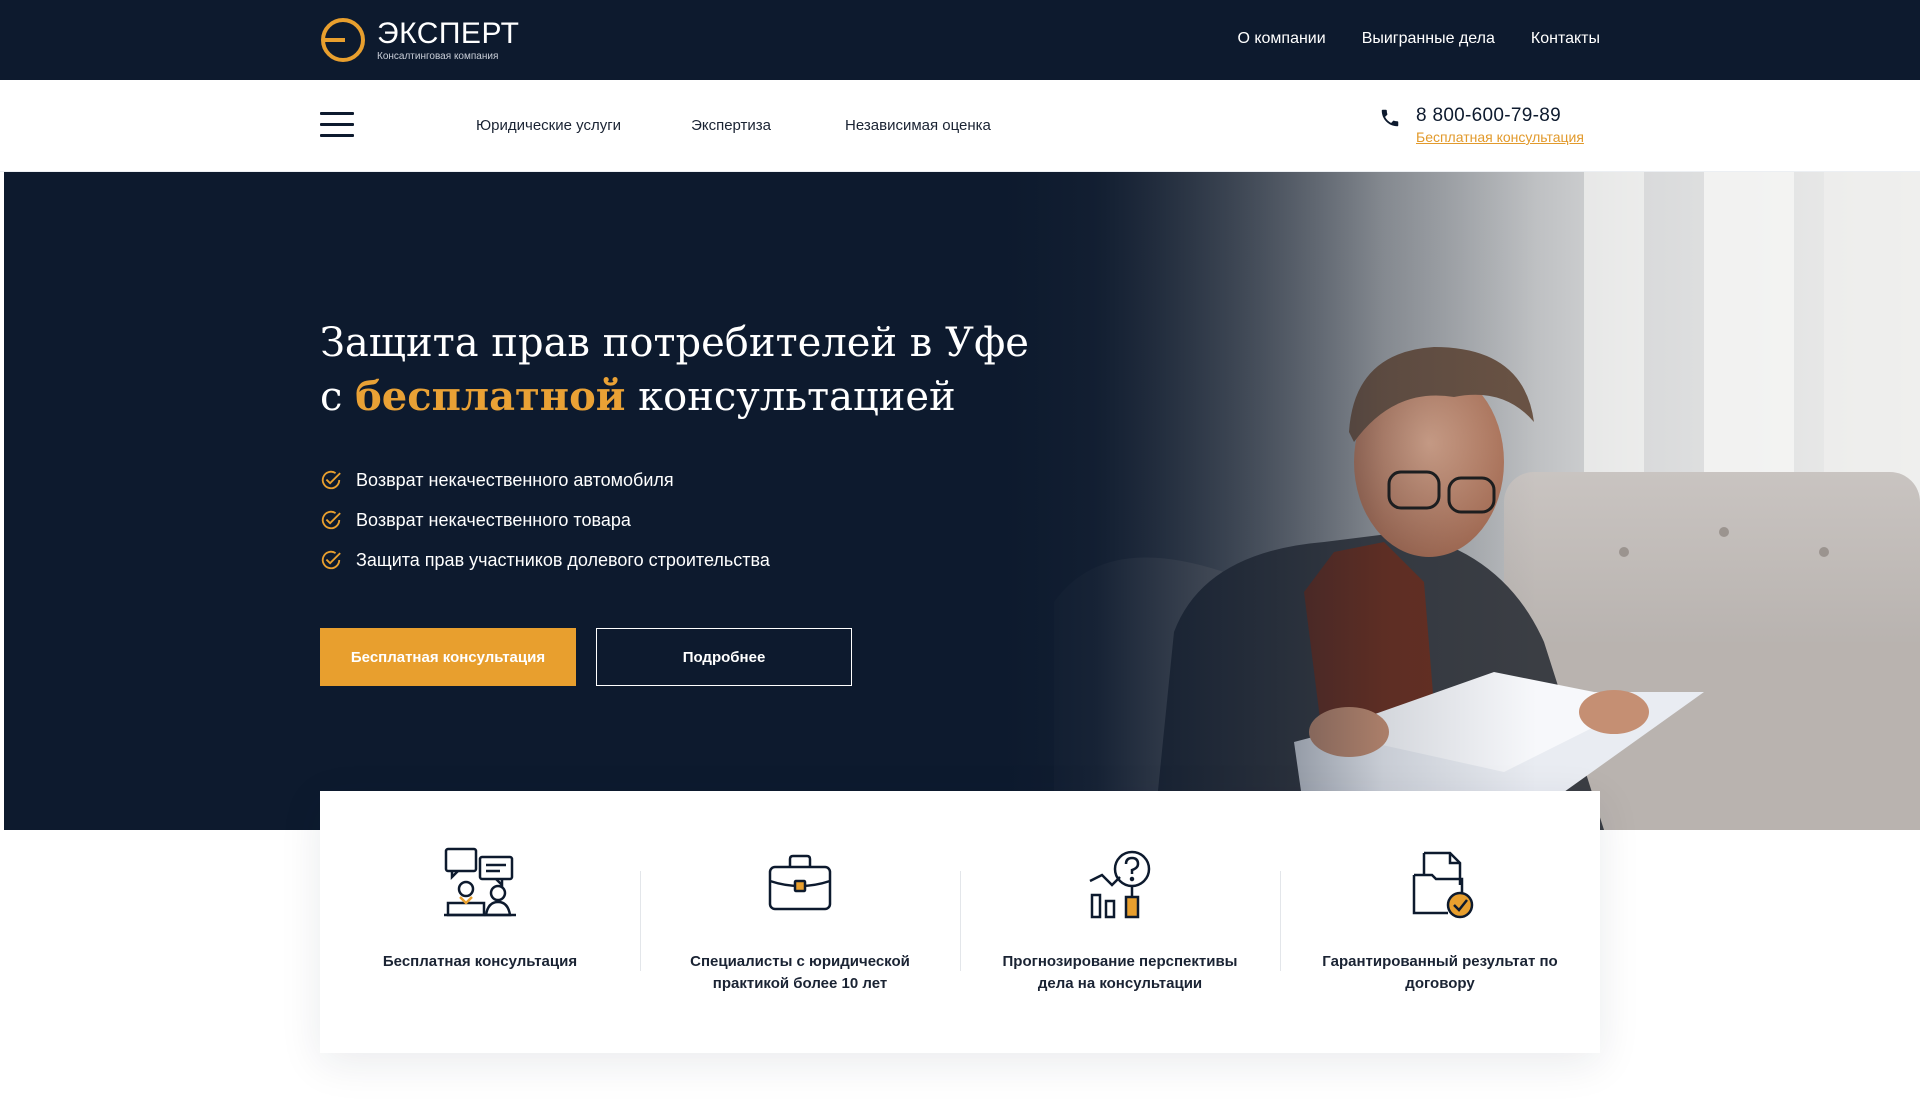  I want to click on top-nav: О компании Выигранные дела Контакты, so click(1418, 39).